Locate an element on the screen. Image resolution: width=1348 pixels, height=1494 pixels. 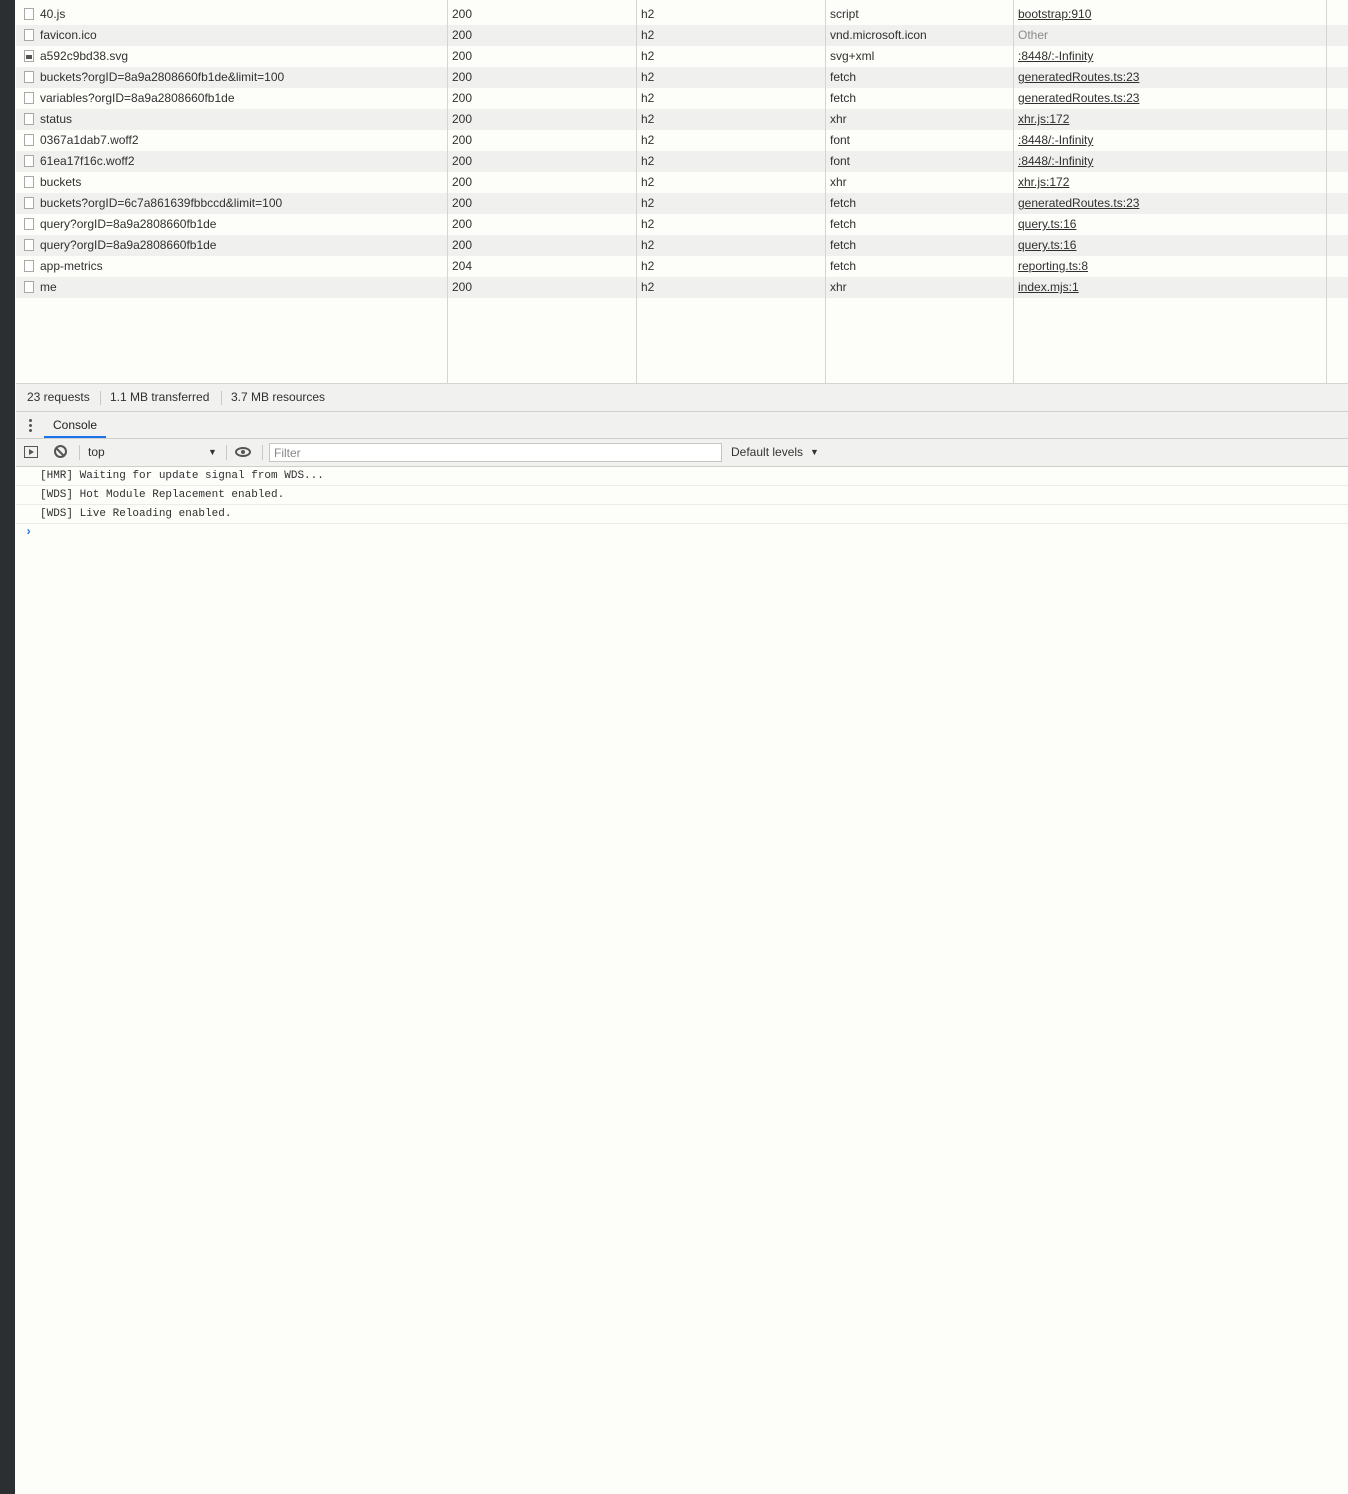
window-edge is located at coordinates (7, 747).